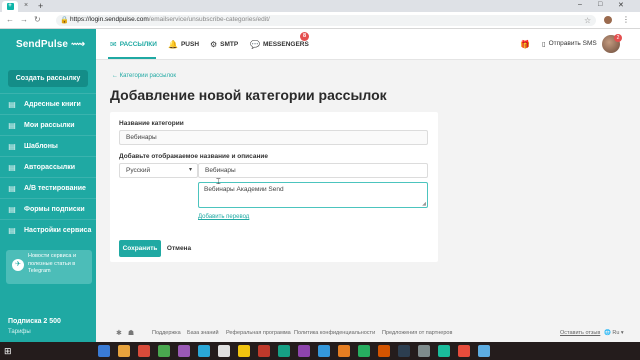  What do you see at coordinates (417, 333) in the screenshot?
I see `footer-link-partners: Предложения от партнеров` at bounding box center [417, 333].